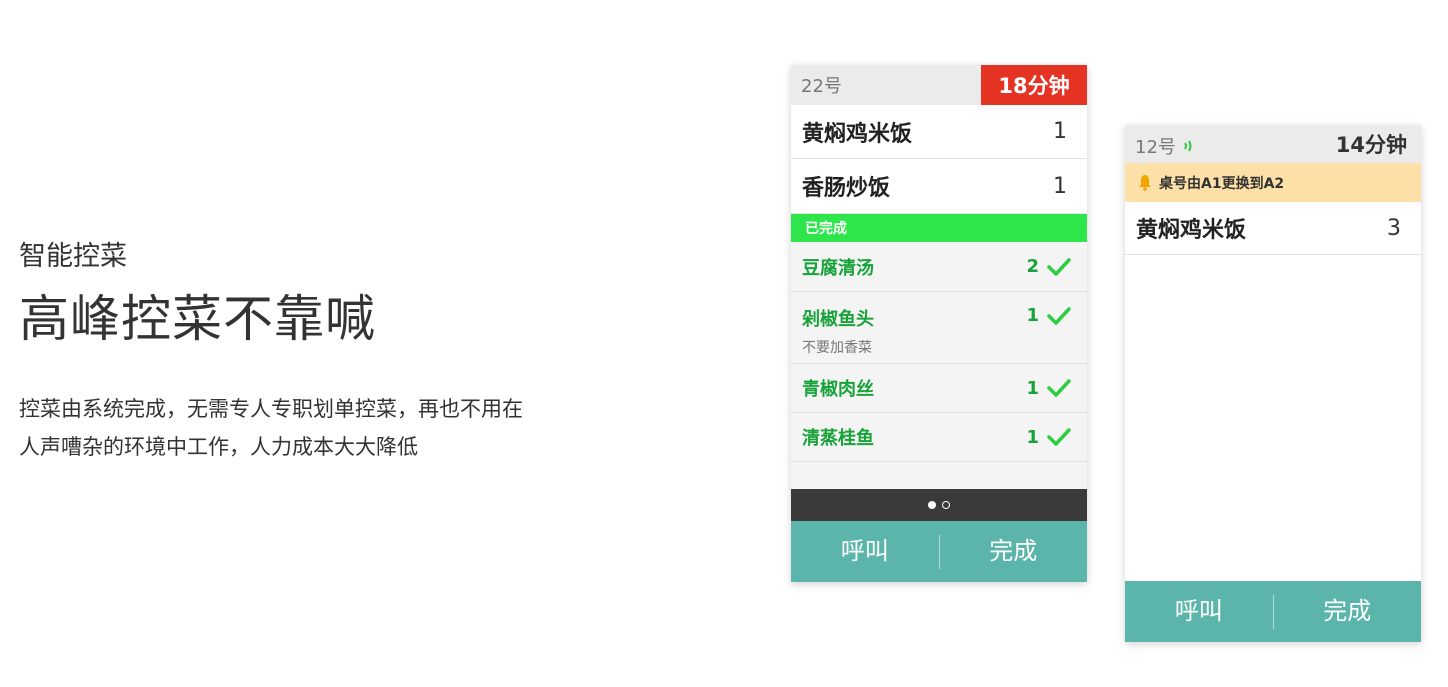 This screenshot has height=687, width=1448. I want to click on completed-item: 清蒸桂鱼 1, so click(939, 437).